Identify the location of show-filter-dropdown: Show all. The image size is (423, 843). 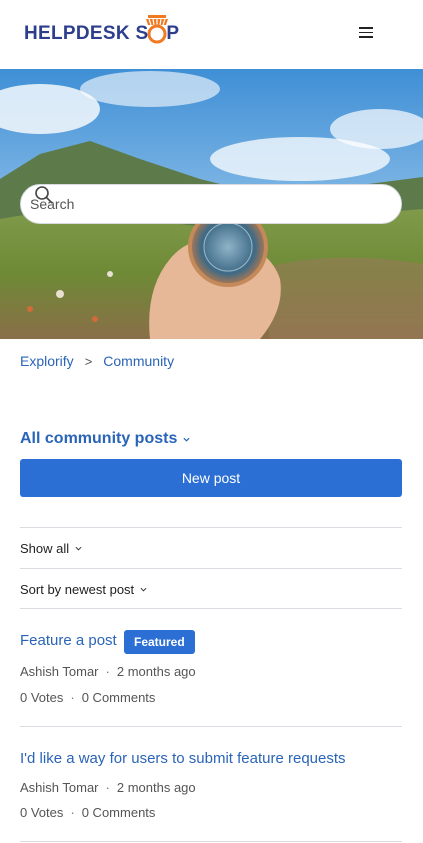
(51, 548).